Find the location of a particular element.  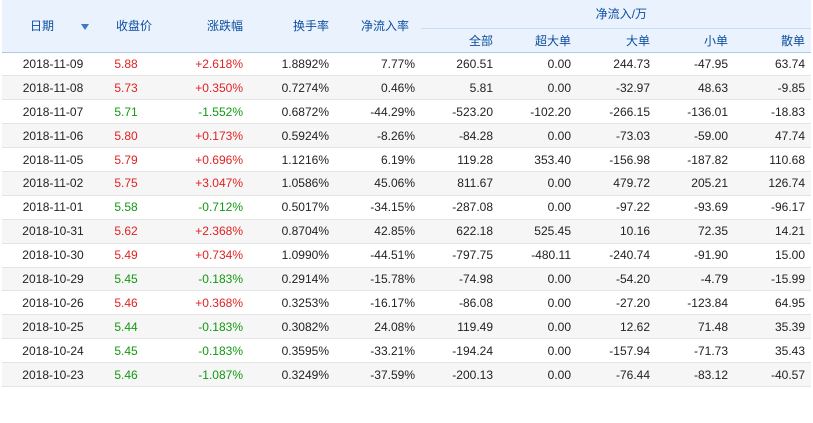

header-small: 小单 is located at coordinates (695, 40).